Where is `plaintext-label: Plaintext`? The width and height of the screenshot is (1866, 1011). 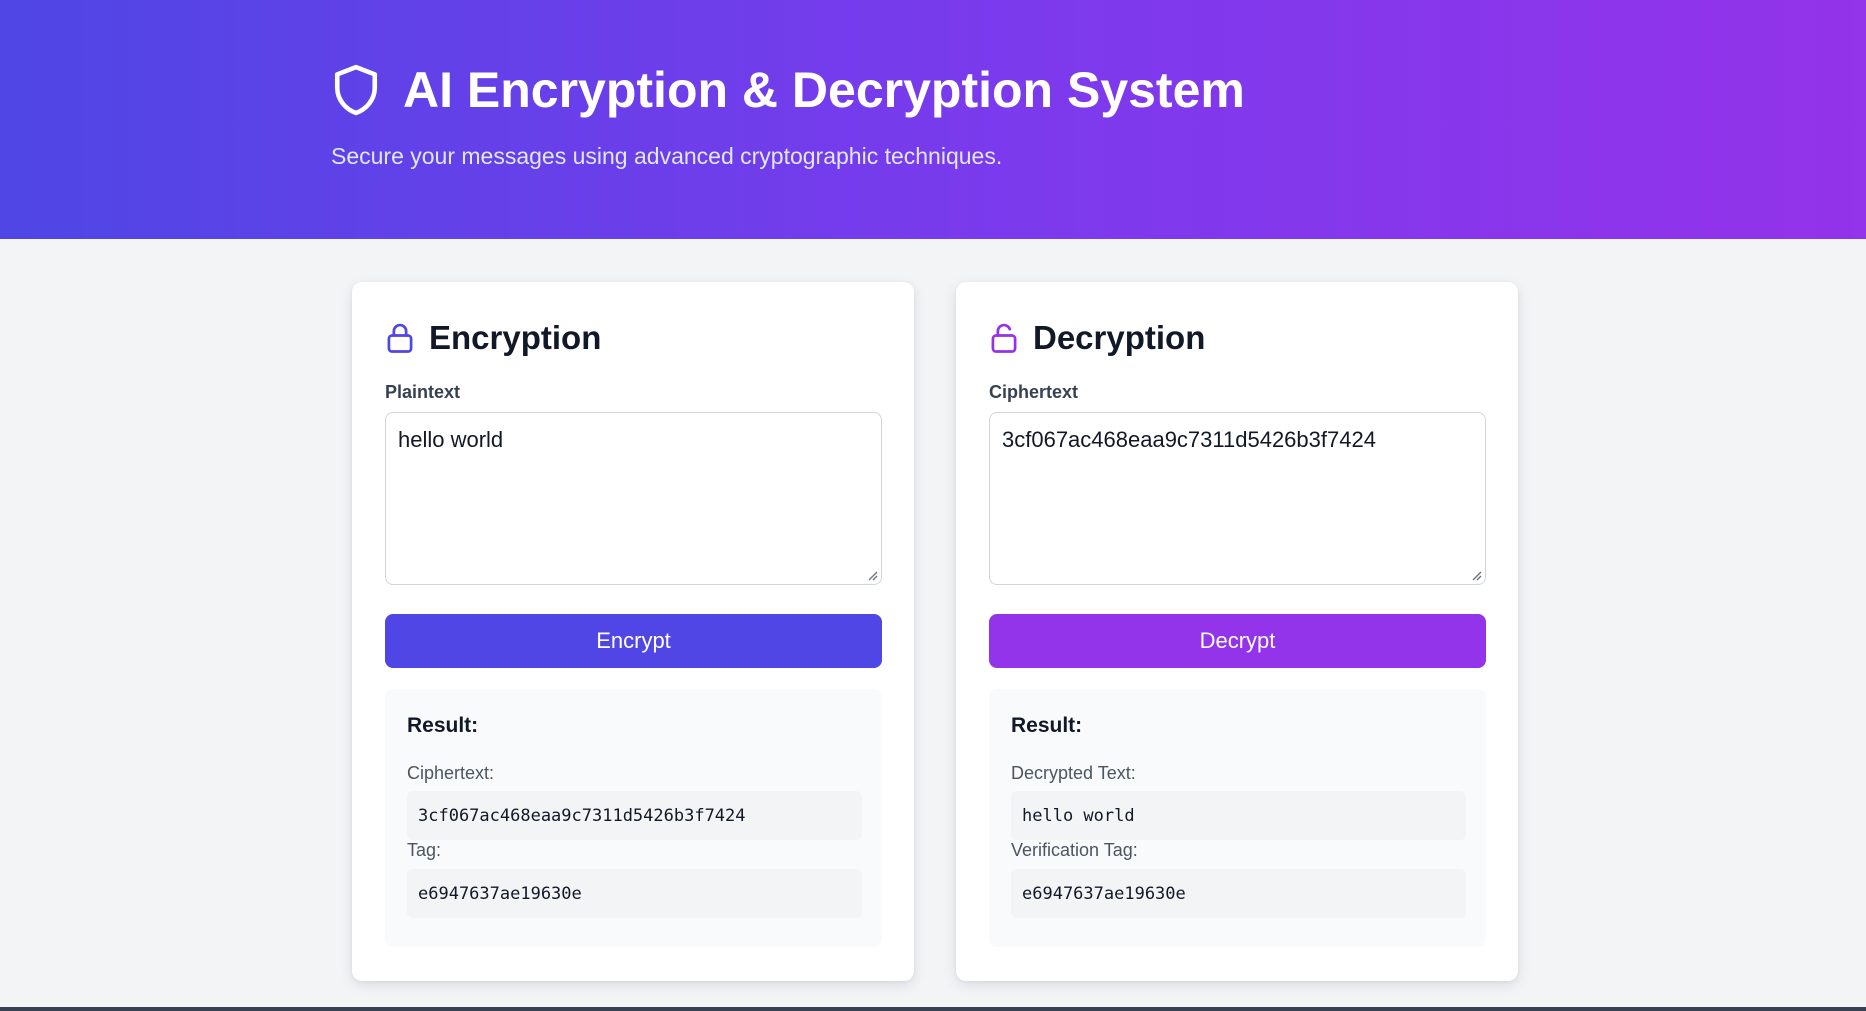 plaintext-label: Plaintext is located at coordinates (423, 392).